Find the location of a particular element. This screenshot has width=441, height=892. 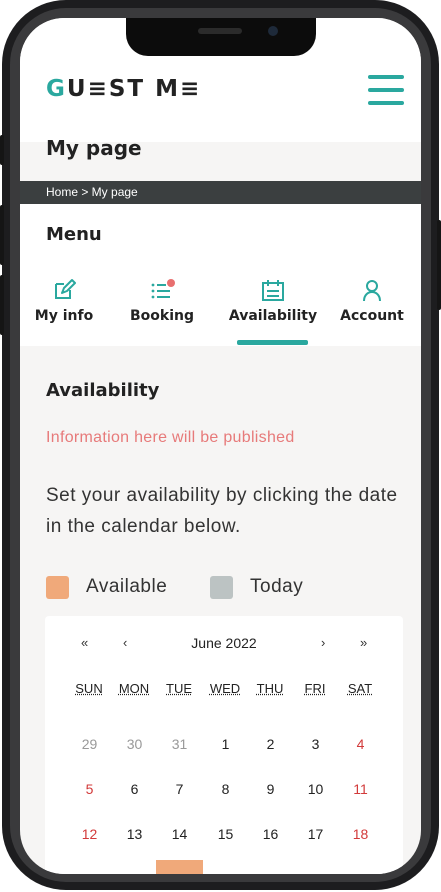

calendar-day: 15 is located at coordinates (225, 834).